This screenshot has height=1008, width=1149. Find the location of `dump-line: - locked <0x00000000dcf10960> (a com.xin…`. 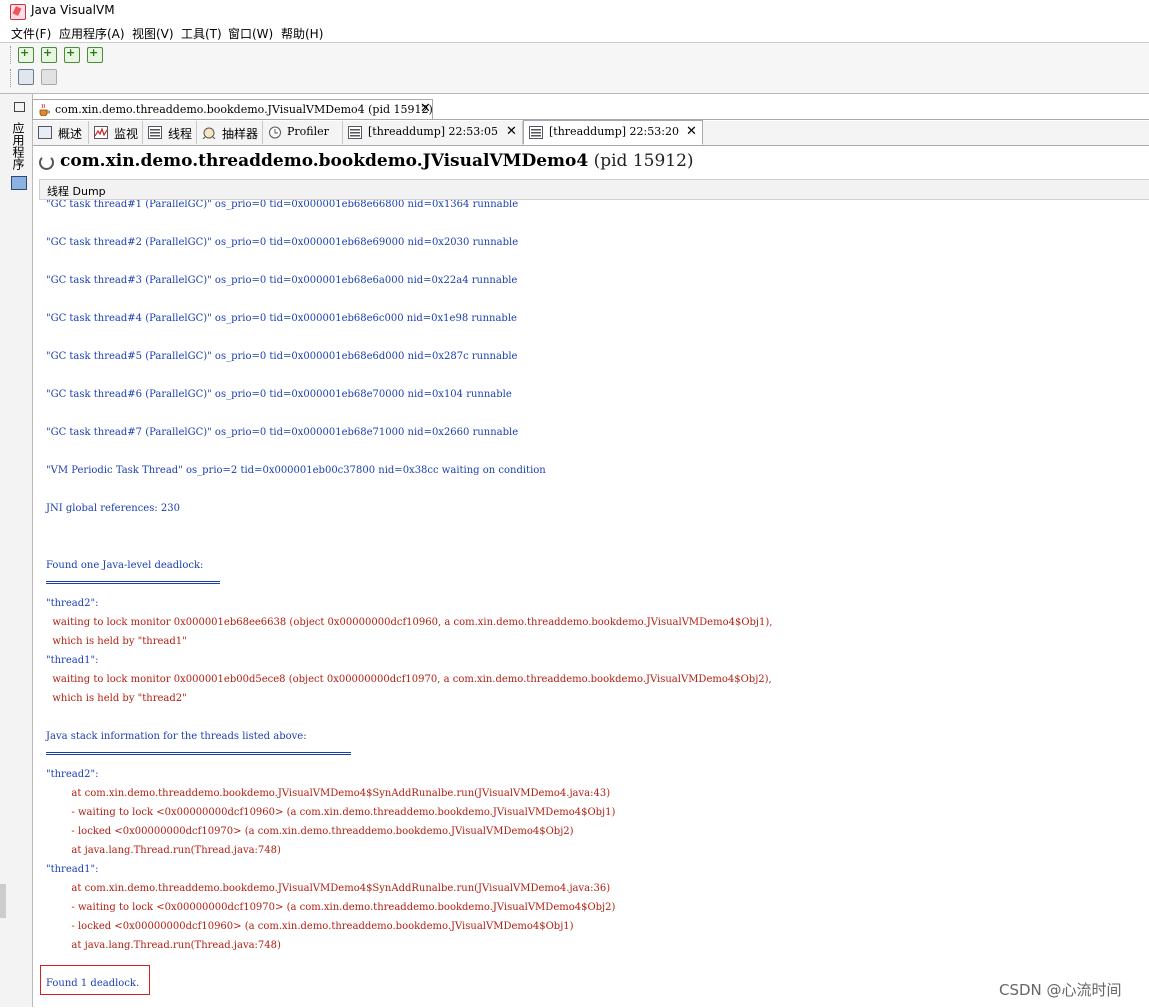

dump-line: - locked <0x00000000dcf10960> (a com.xin… is located at coordinates (310, 926).